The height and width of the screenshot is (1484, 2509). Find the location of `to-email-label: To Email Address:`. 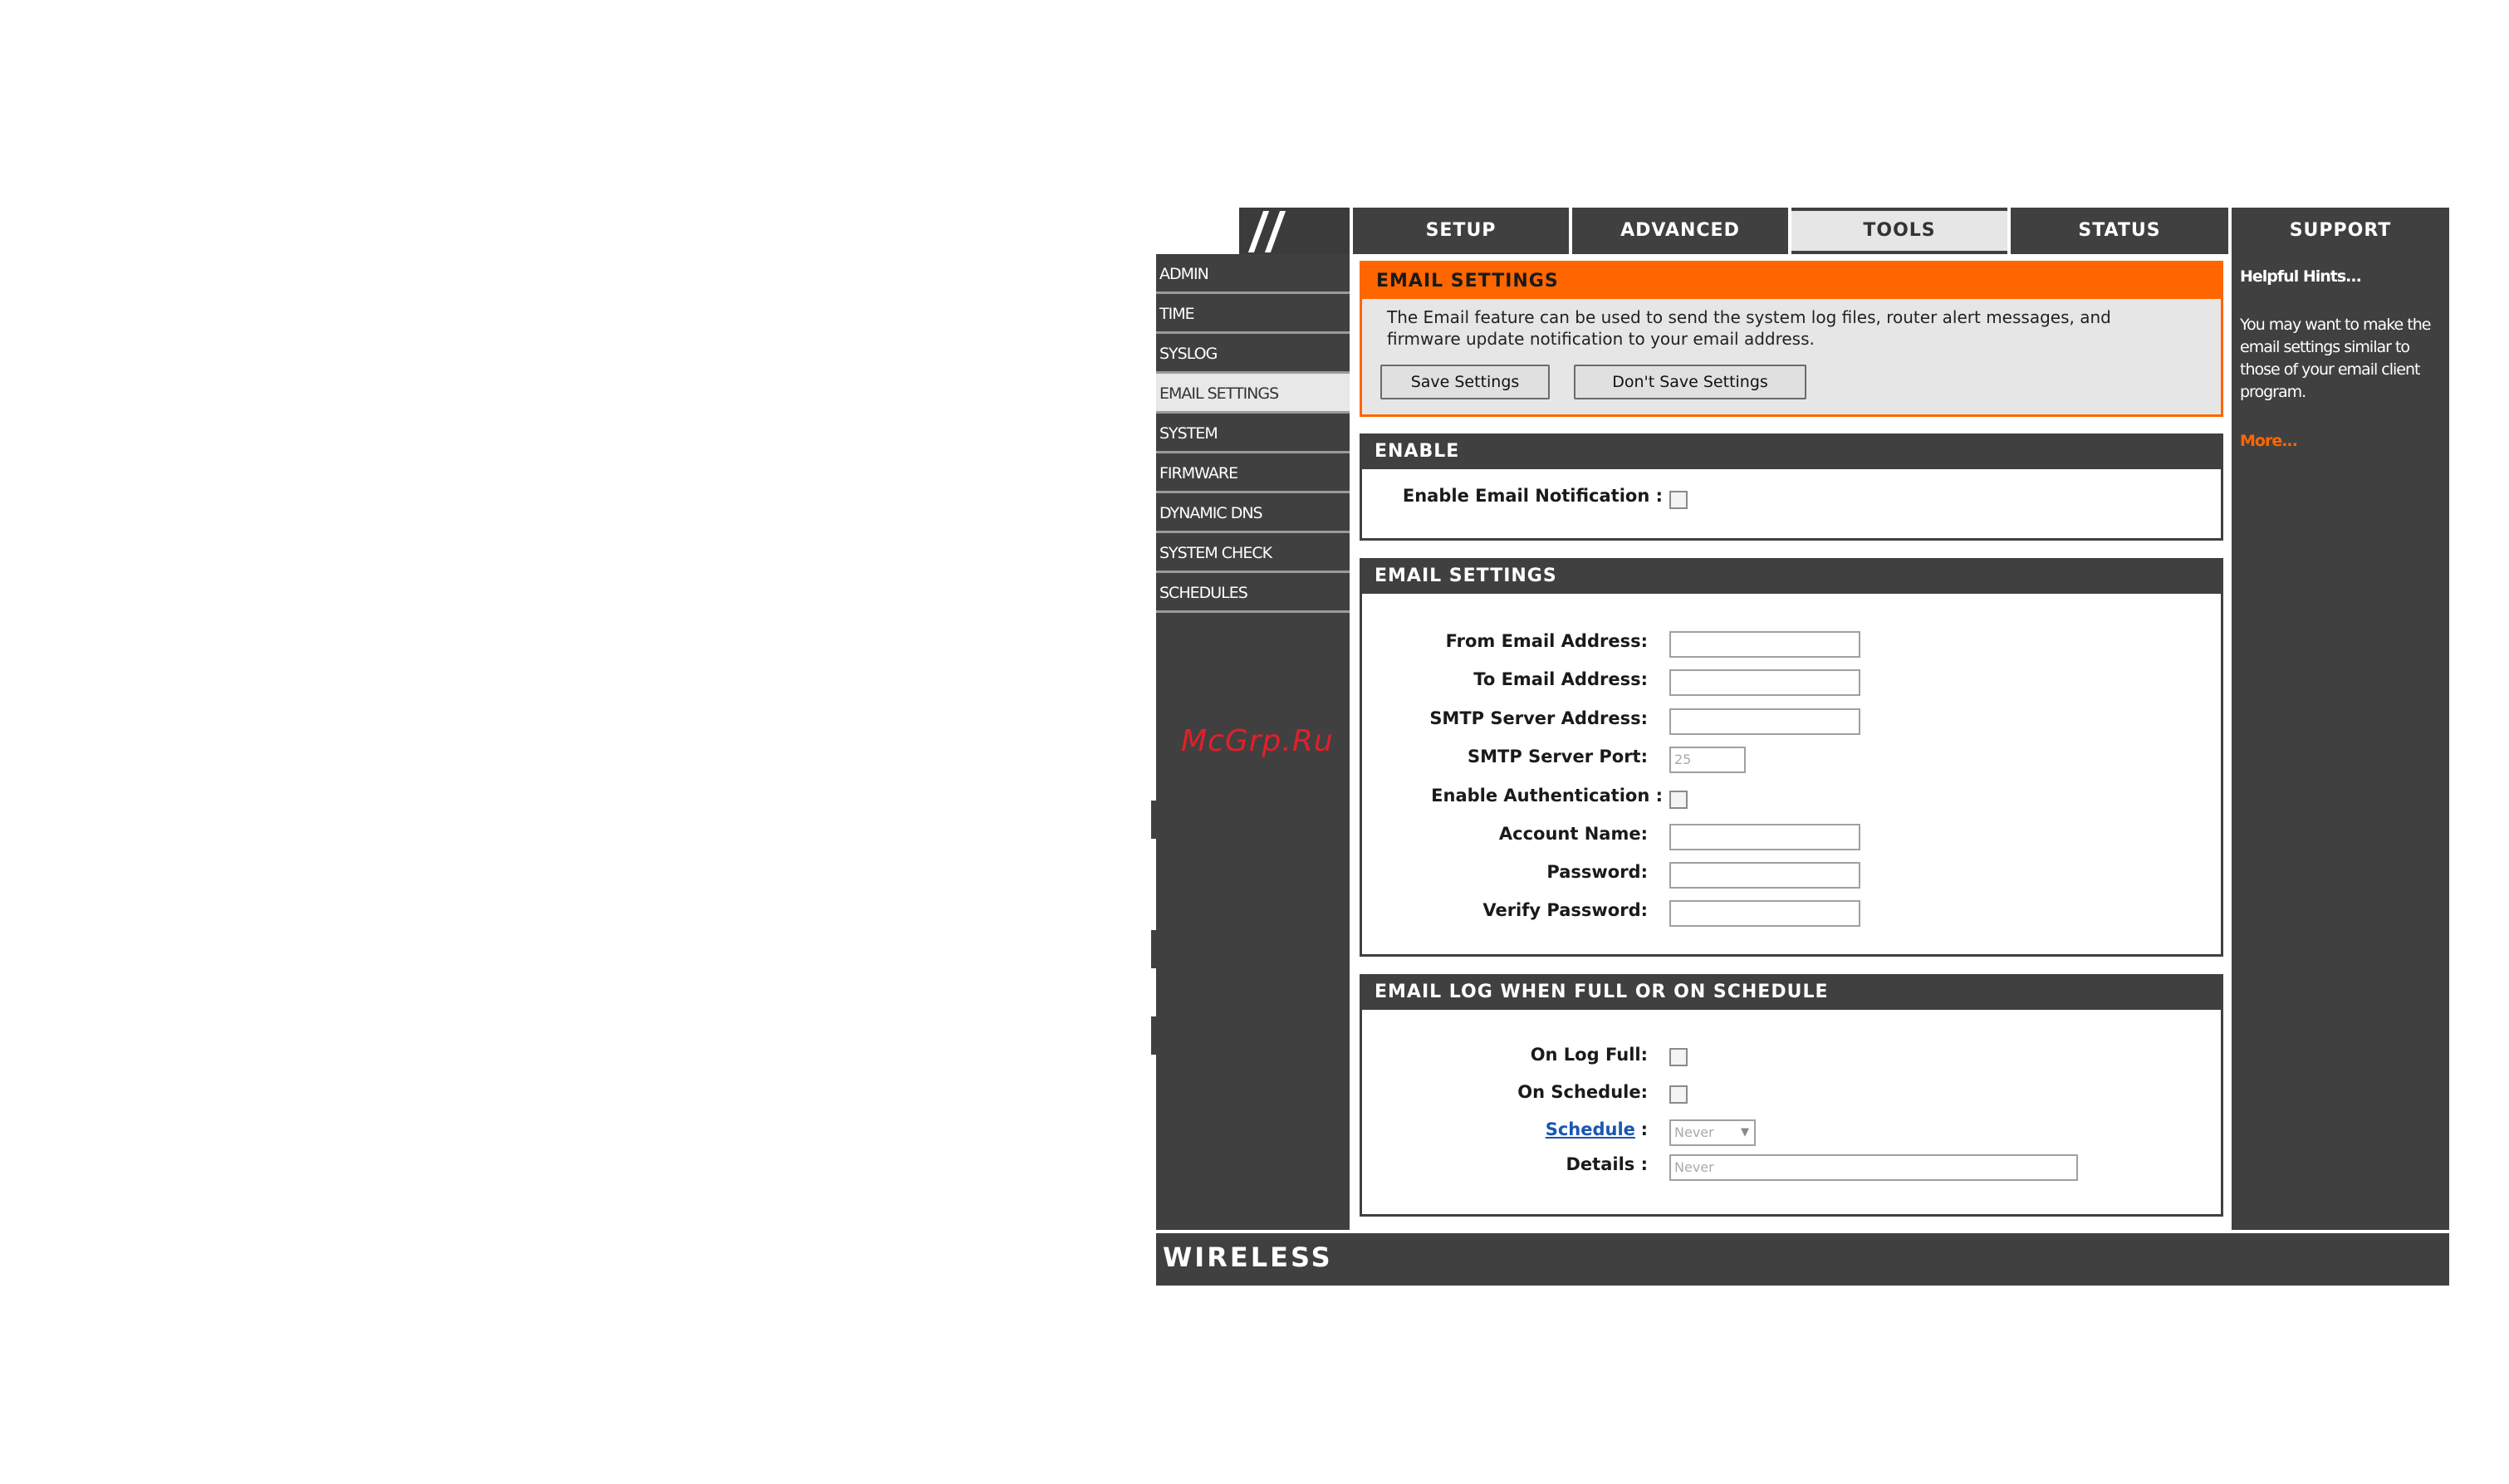

to-email-label: To Email Address: is located at coordinates (1560, 679).